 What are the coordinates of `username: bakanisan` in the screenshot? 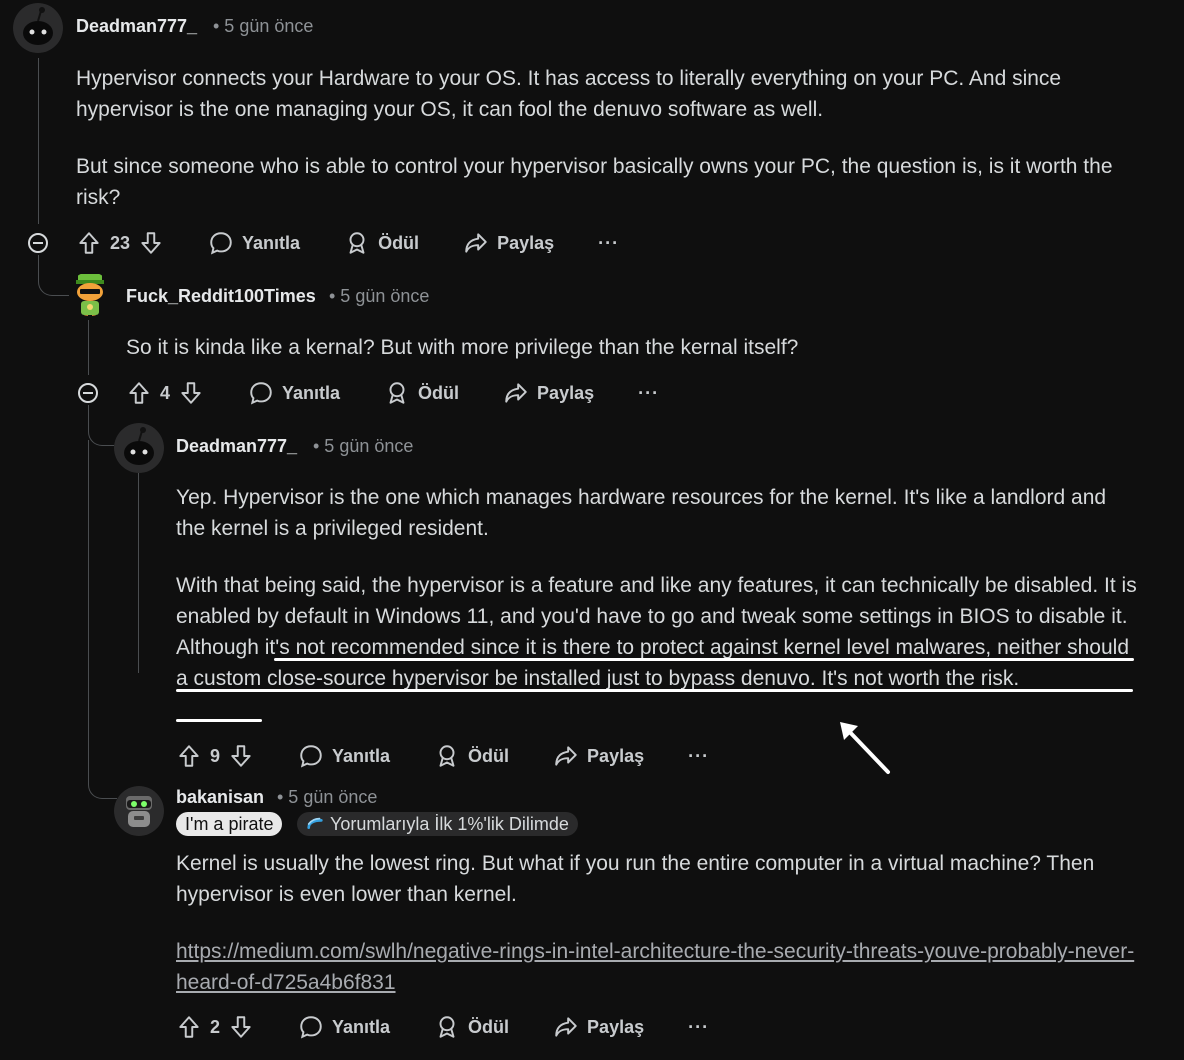 It's located at (220, 797).